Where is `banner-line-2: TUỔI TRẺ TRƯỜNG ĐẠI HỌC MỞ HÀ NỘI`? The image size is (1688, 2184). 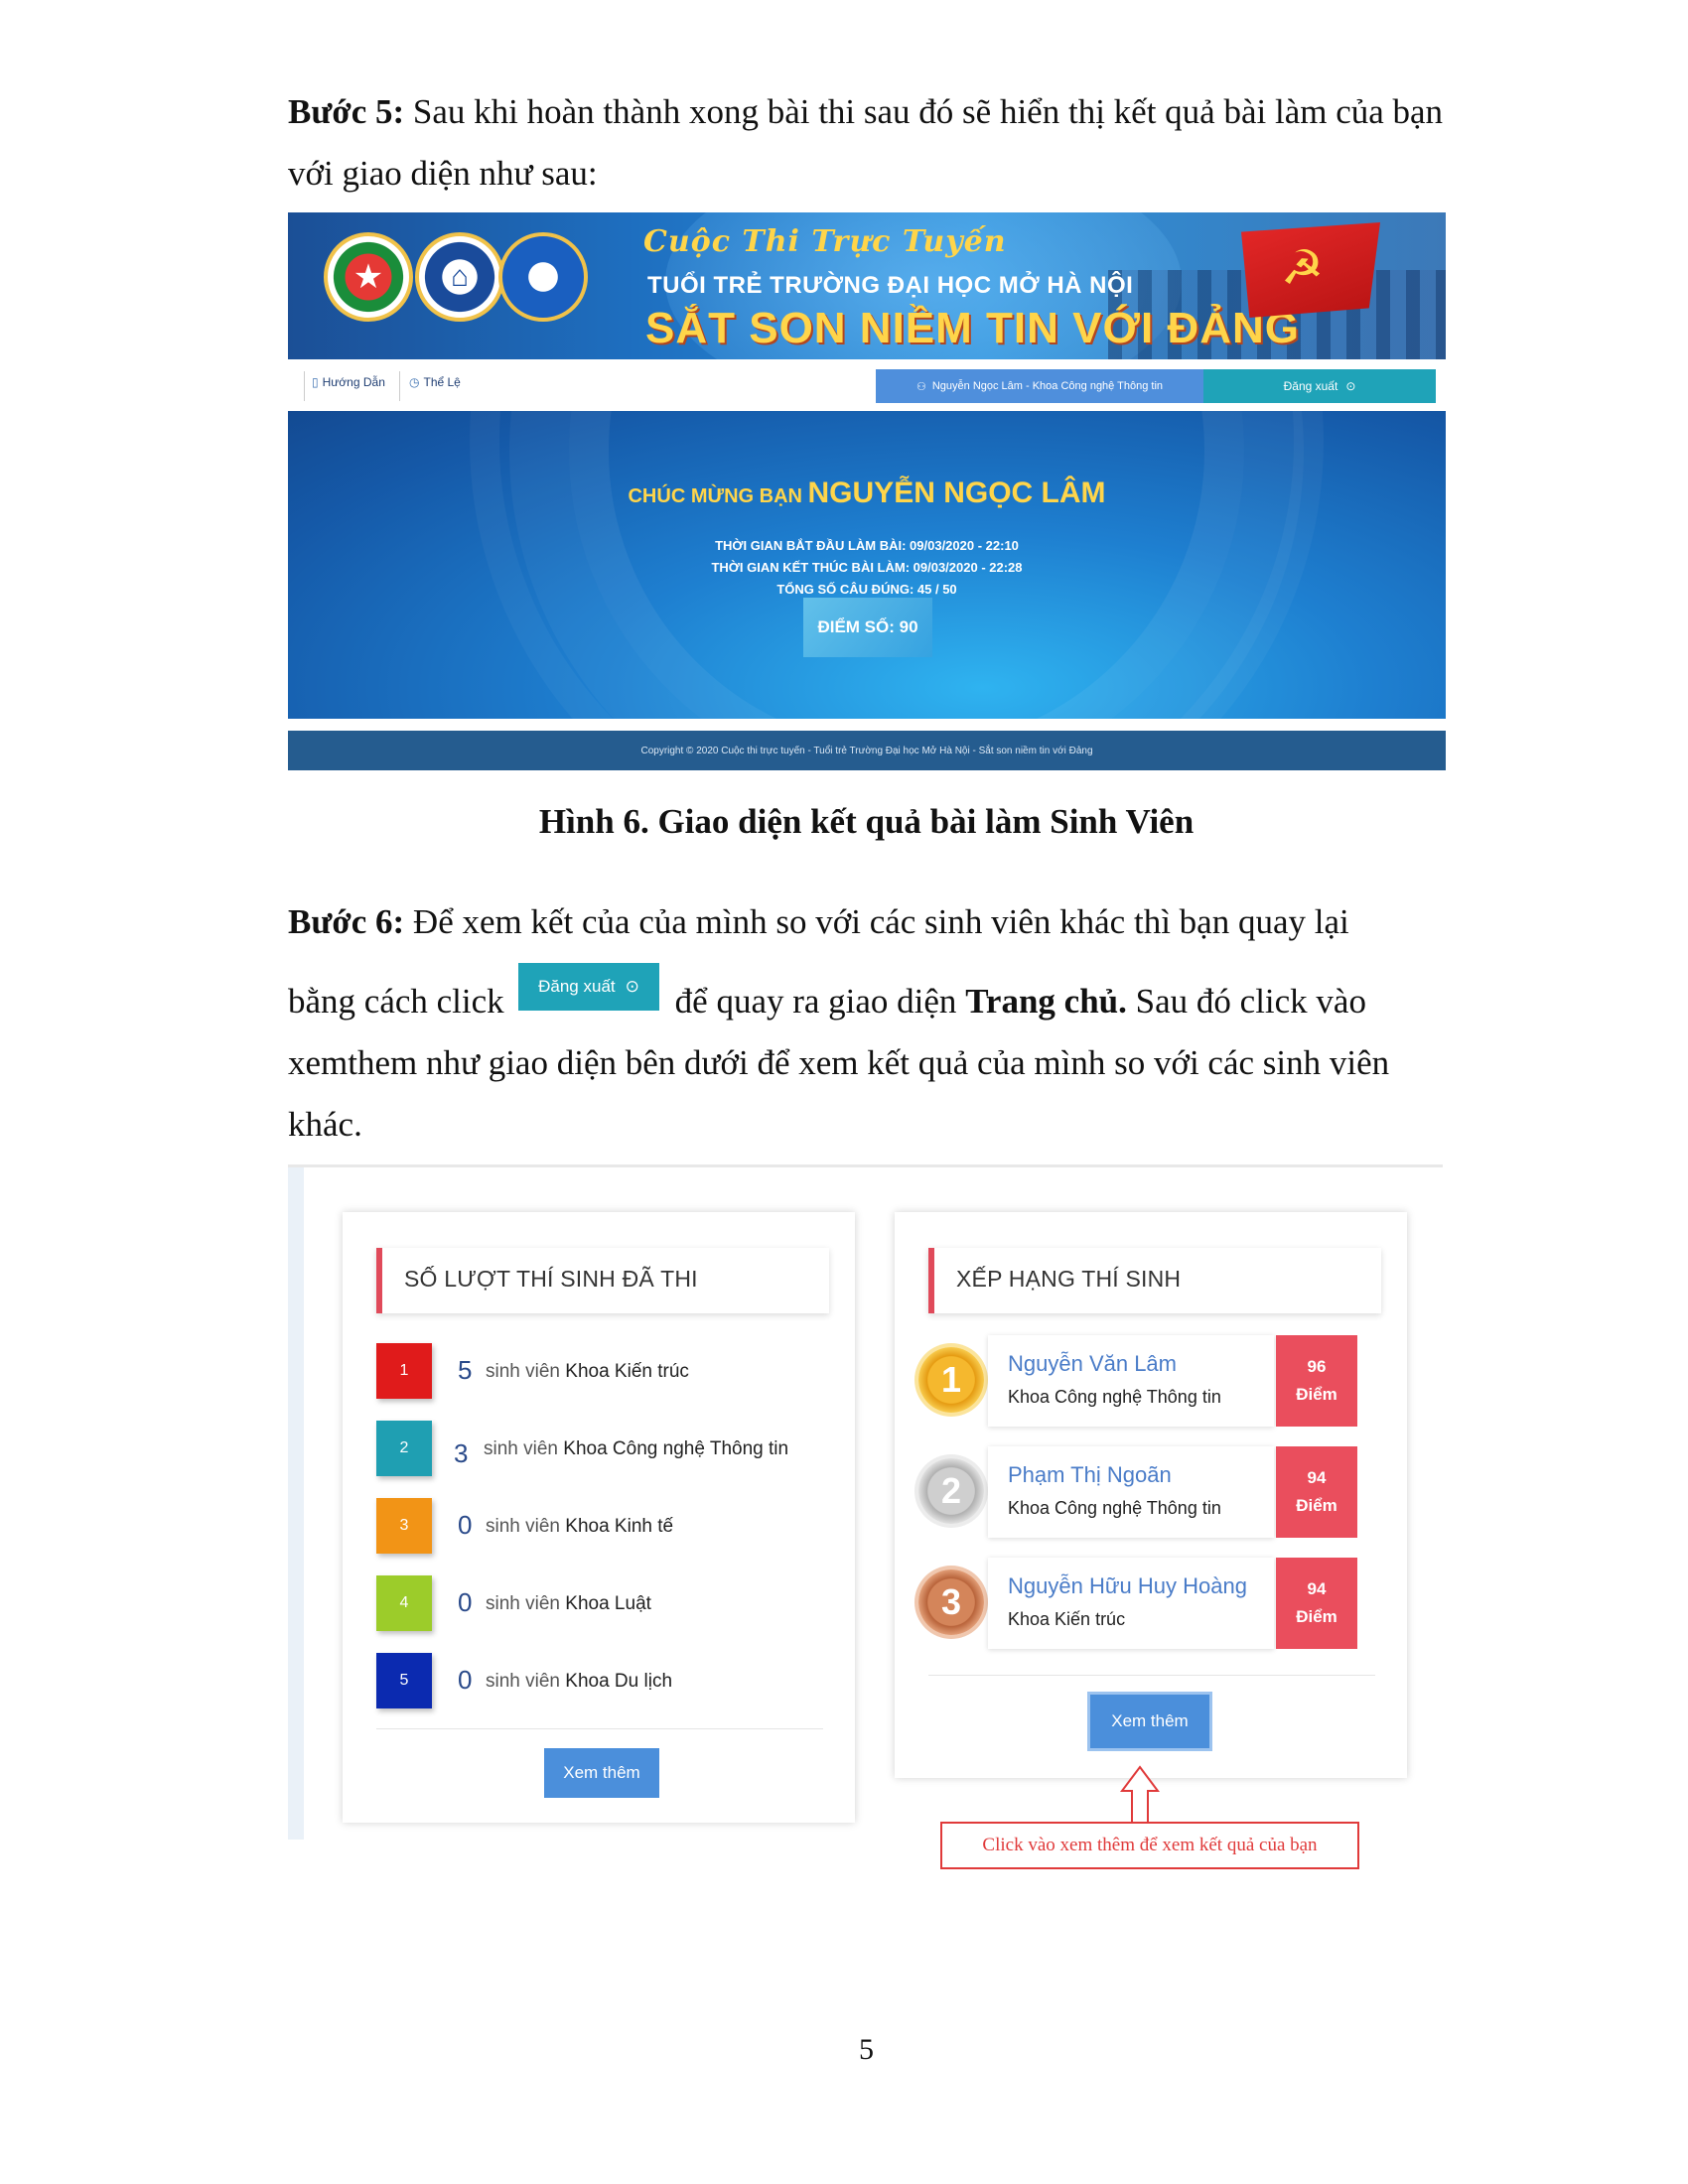
banner-line-2: TUỔI TRẺ TRƯỜNG ĐẠI HỌC MỞ HÀ NỘI is located at coordinates (890, 285).